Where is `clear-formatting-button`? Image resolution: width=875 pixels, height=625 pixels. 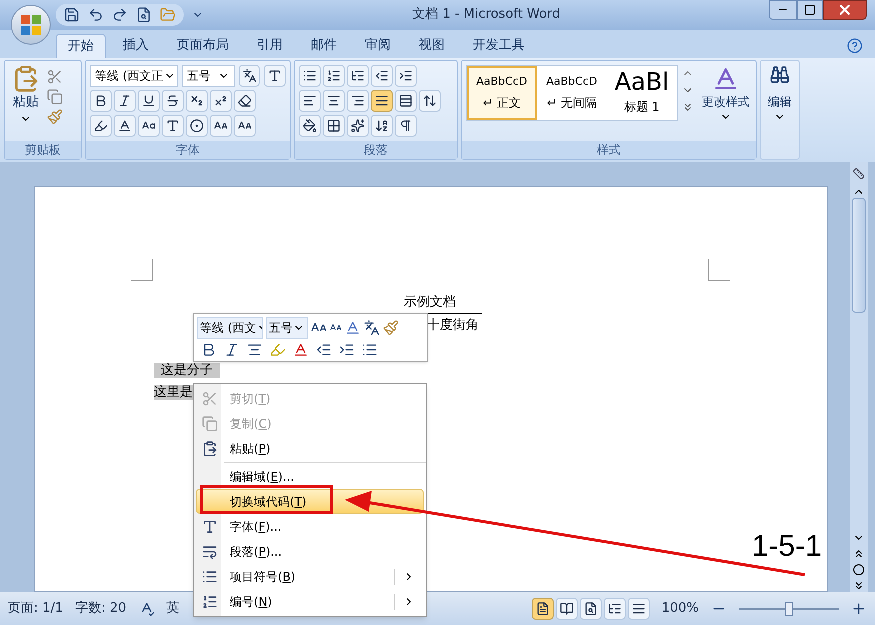
clear-formatting-button is located at coordinates (245, 101).